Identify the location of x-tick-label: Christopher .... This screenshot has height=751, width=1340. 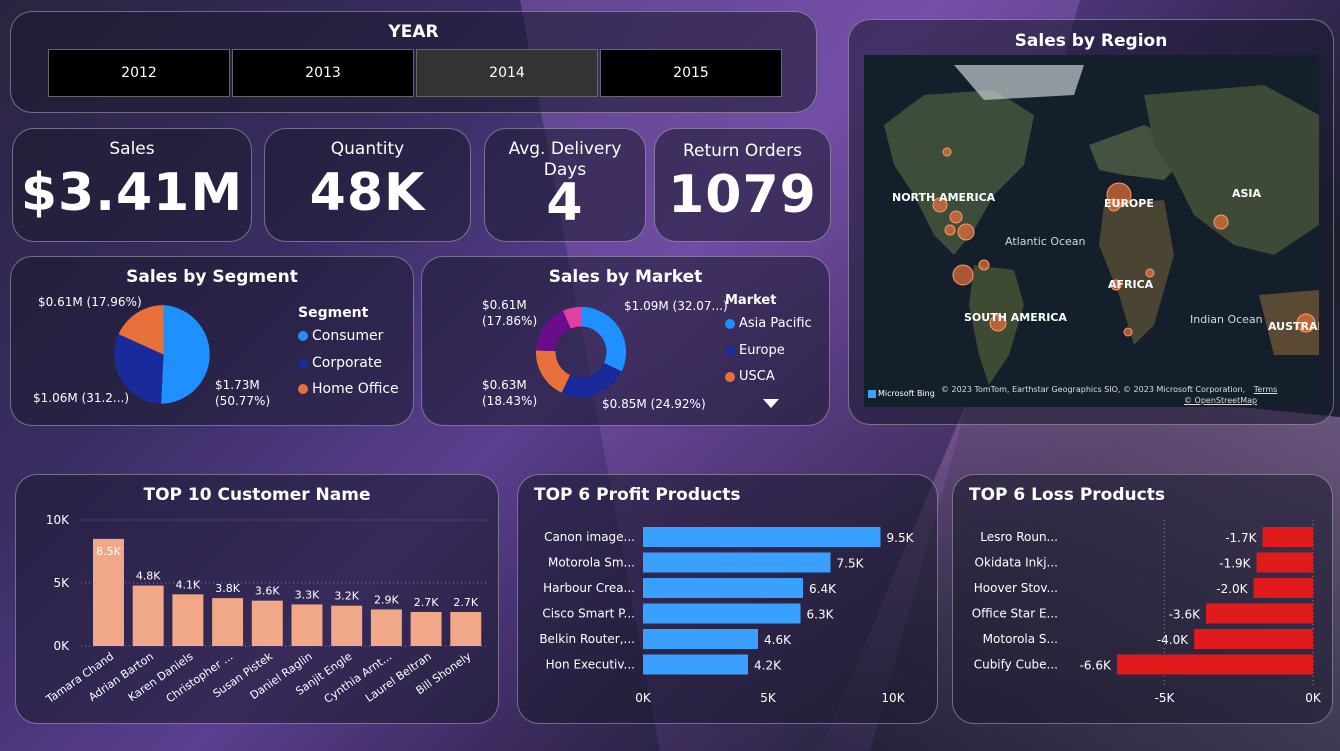
(200, 678).